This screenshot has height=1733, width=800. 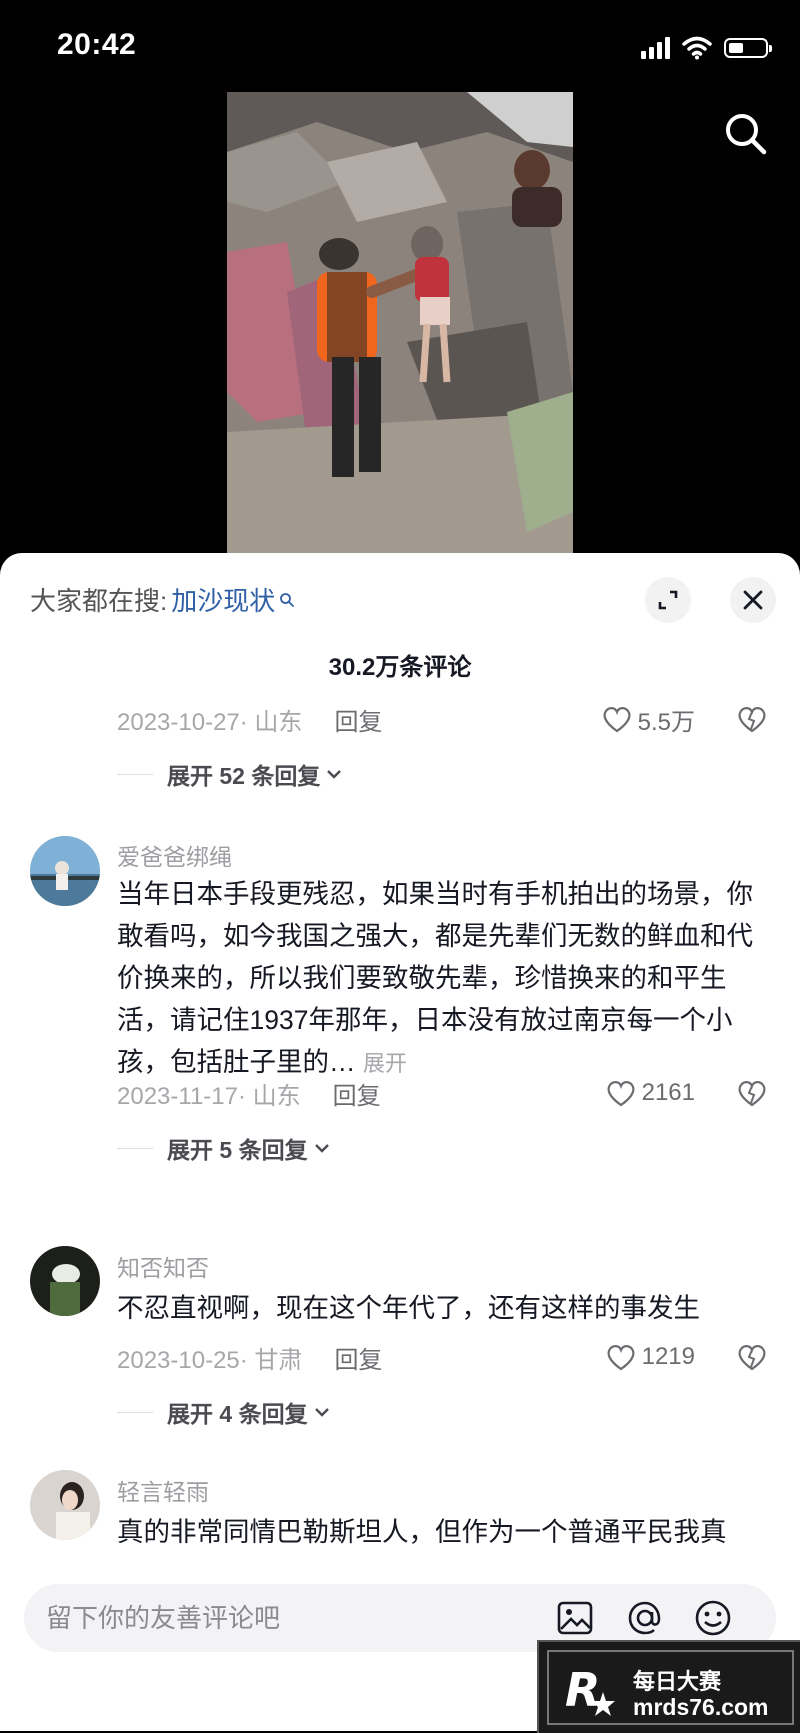 What do you see at coordinates (163, 1618) in the screenshot?
I see `comment-input-placeholder: 留下你的友善评论吧` at bounding box center [163, 1618].